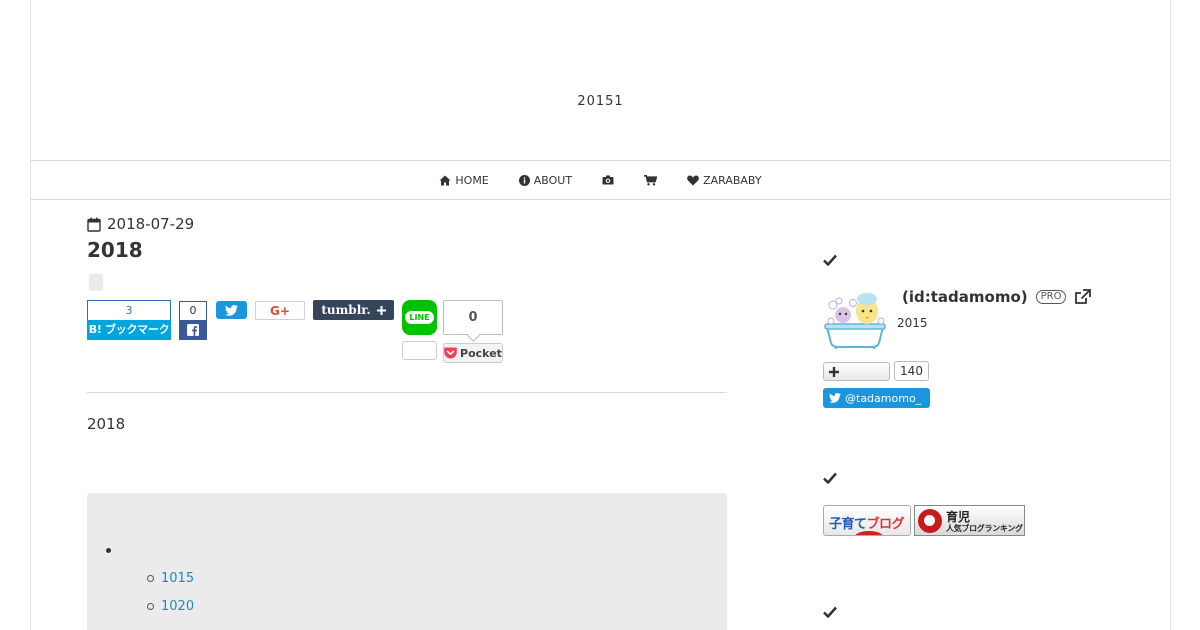 The width and height of the screenshot is (1200, 630). Describe the element at coordinates (965, 297) in the screenshot. I see `profile-id: (id:tadamomo)` at that location.